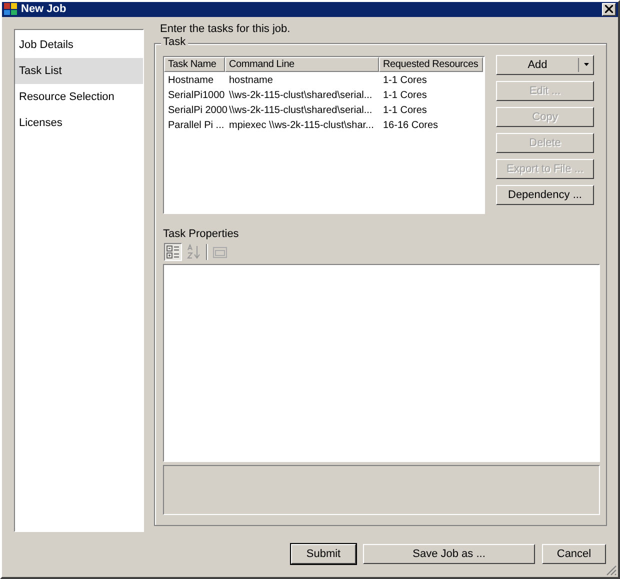  Describe the element at coordinates (586, 64) in the screenshot. I see `caret-icon` at that location.